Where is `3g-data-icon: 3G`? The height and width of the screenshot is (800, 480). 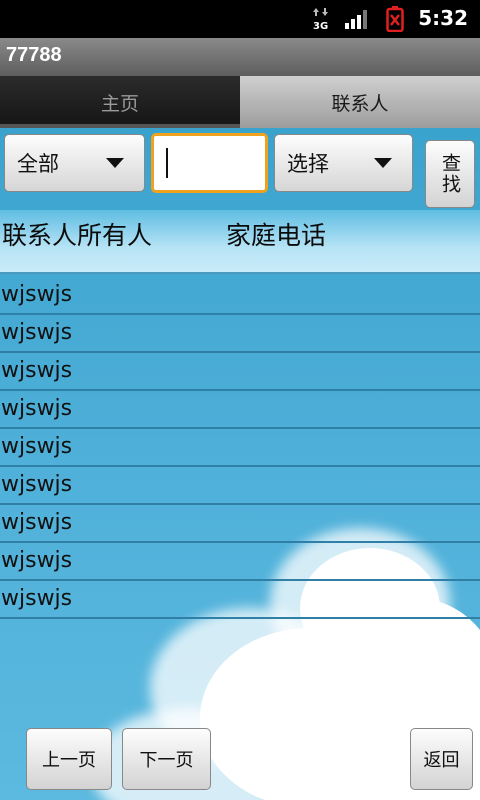 3g-data-icon: 3G is located at coordinates (321, 21).